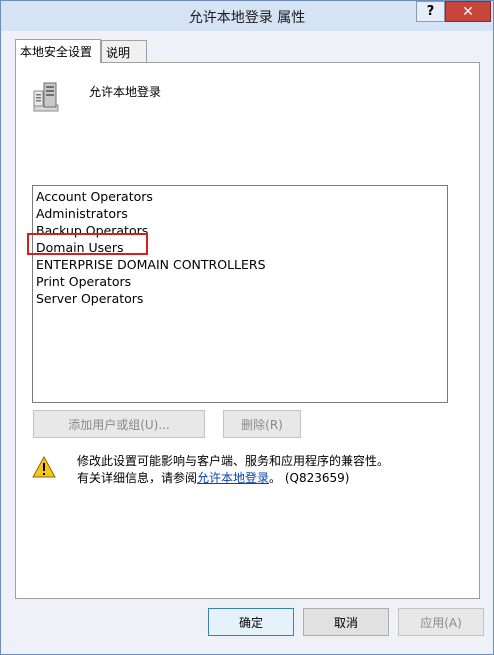 The height and width of the screenshot is (655, 494). I want to click on list-item: ENTERPRISE DOMAIN CONTROLLERS, so click(151, 264).